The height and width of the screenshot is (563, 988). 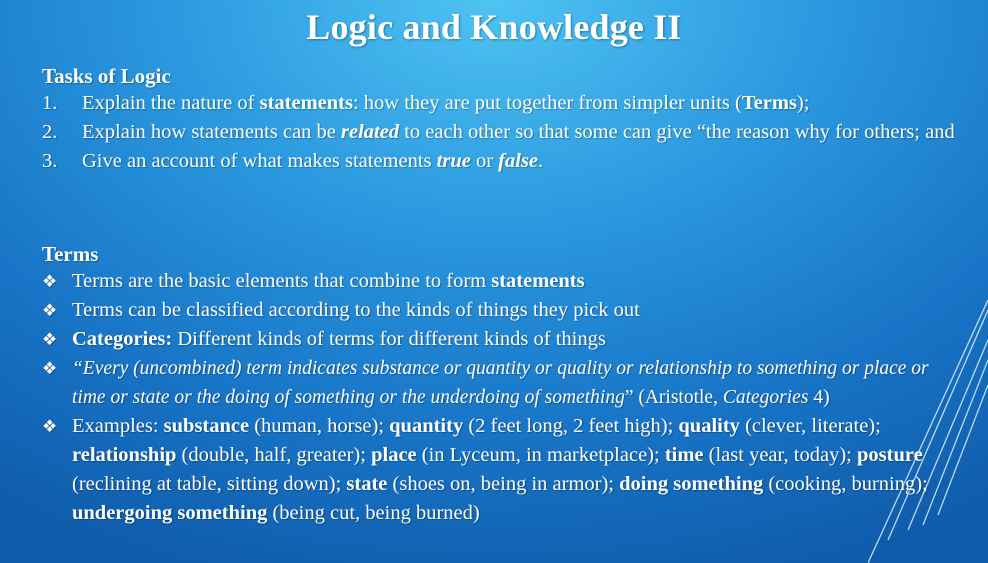 What do you see at coordinates (50, 161) in the screenshot?
I see `task-number: 3.` at bounding box center [50, 161].